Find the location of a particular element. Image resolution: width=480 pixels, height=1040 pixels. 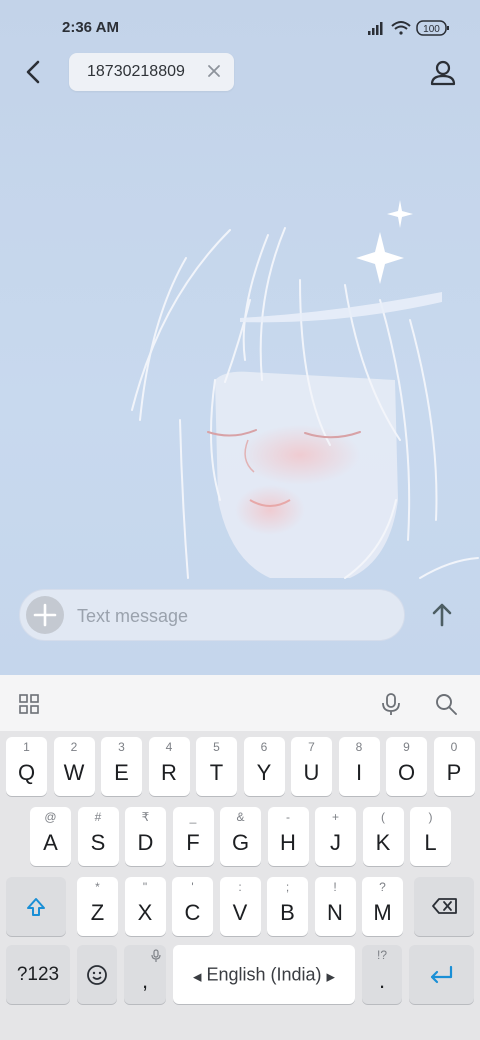

key-label: Z is located at coordinates (97, 912).